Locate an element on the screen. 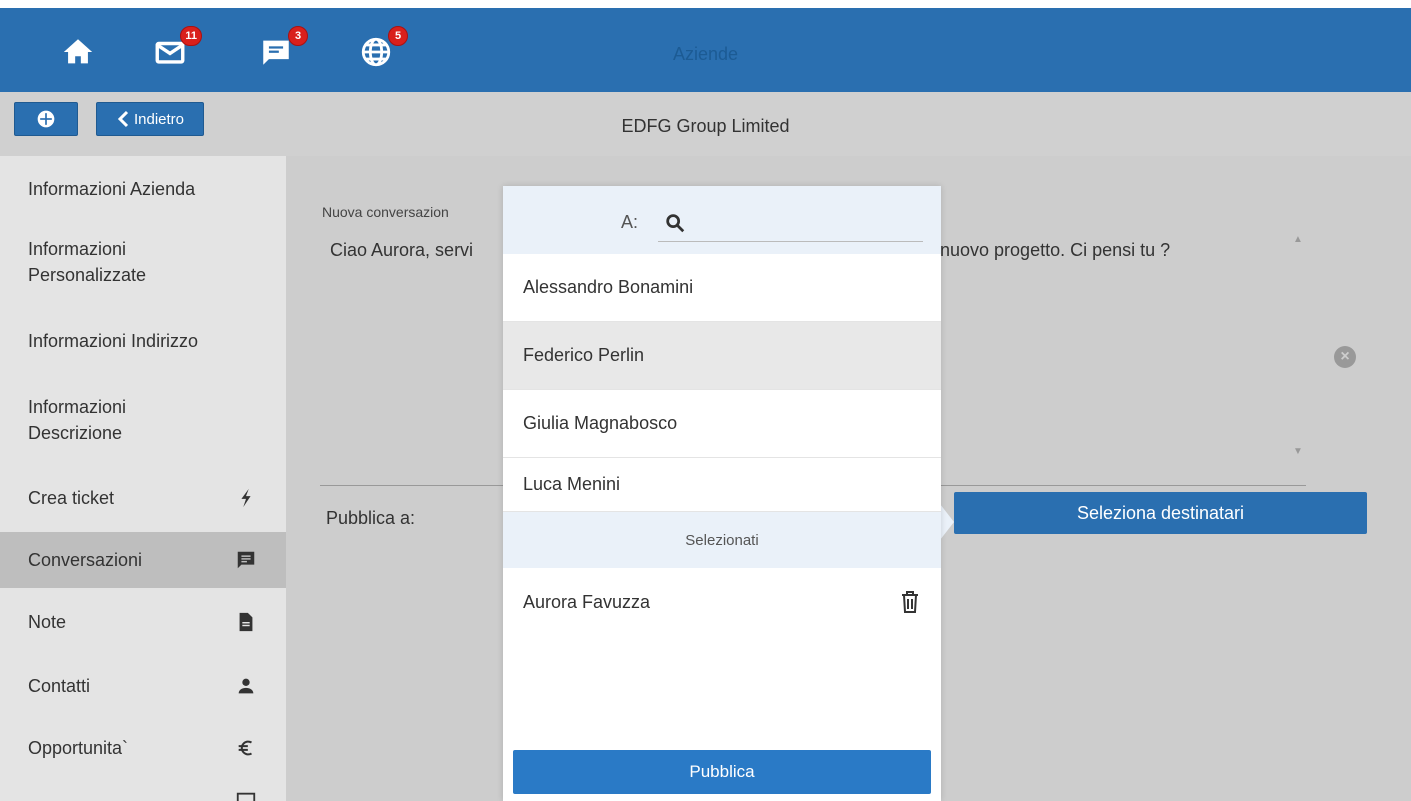  sidebar-item-label: Contatti is located at coordinates (59, 686).